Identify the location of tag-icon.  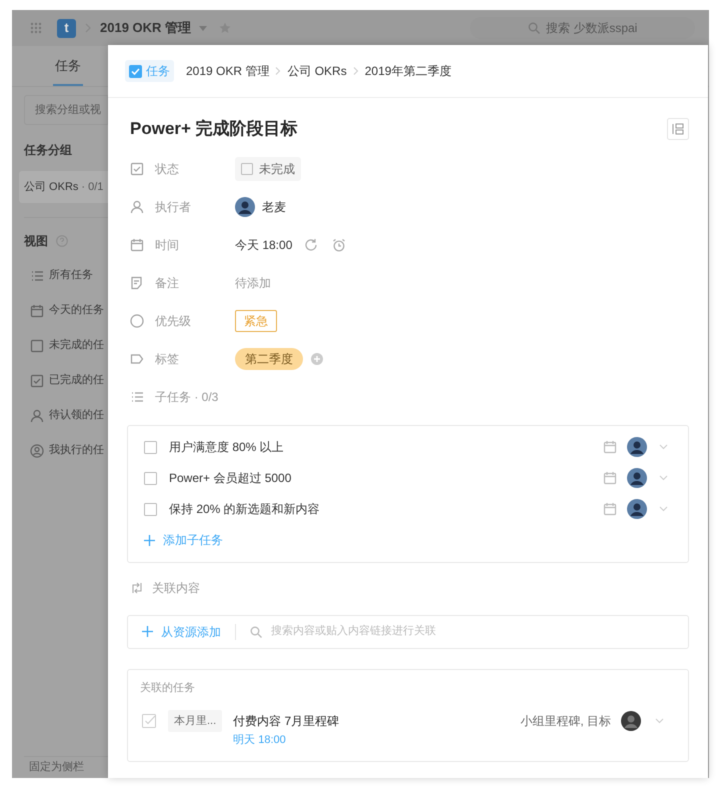
(137, 359).